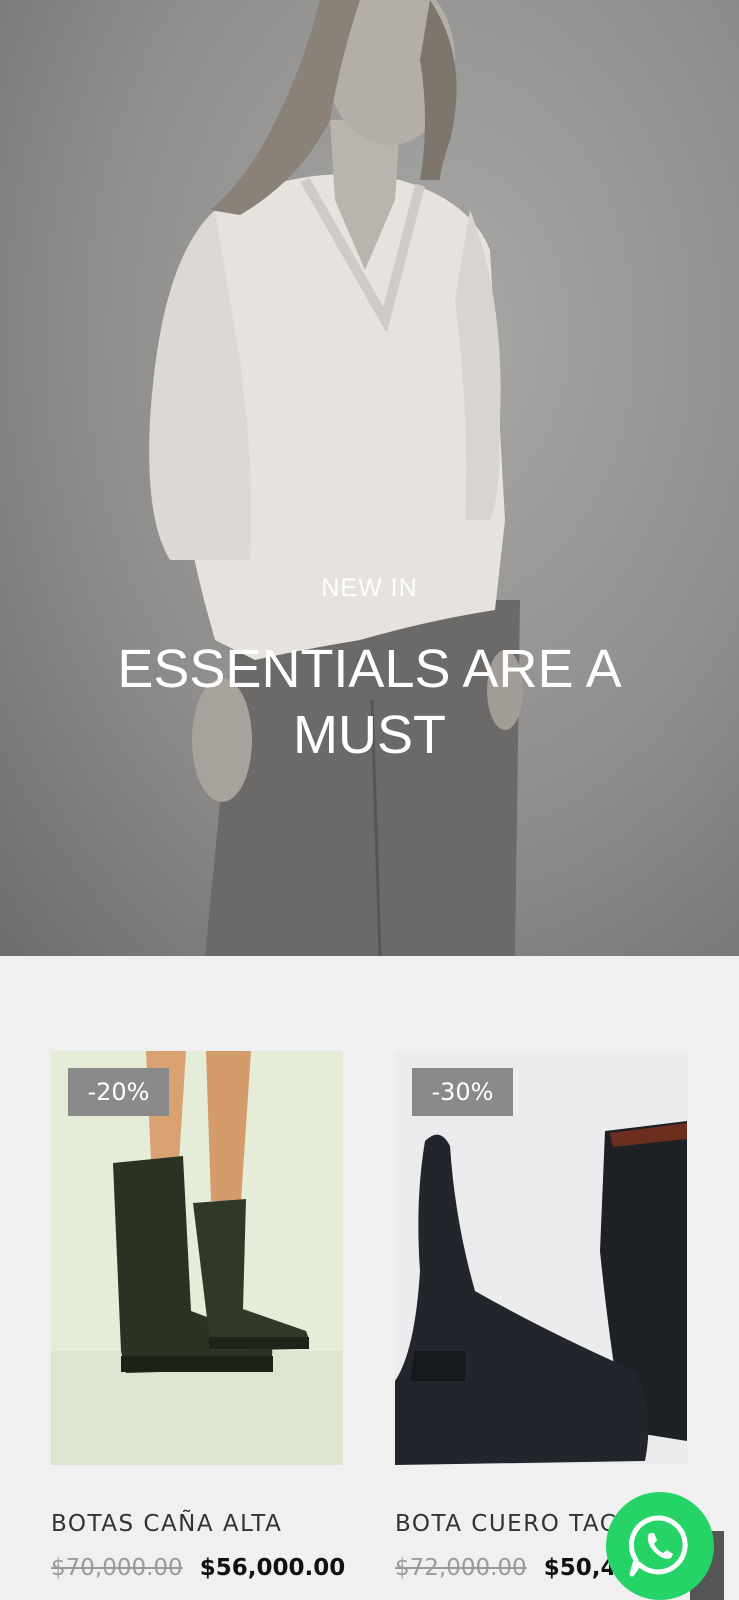 The width and height of the screenshot is (739, 1600). What do you see at coordinates (166, 1524) in the screenshot?
I see `product-name: BOTAS CAÑA ALTA` at bounding box center [166, 1524].